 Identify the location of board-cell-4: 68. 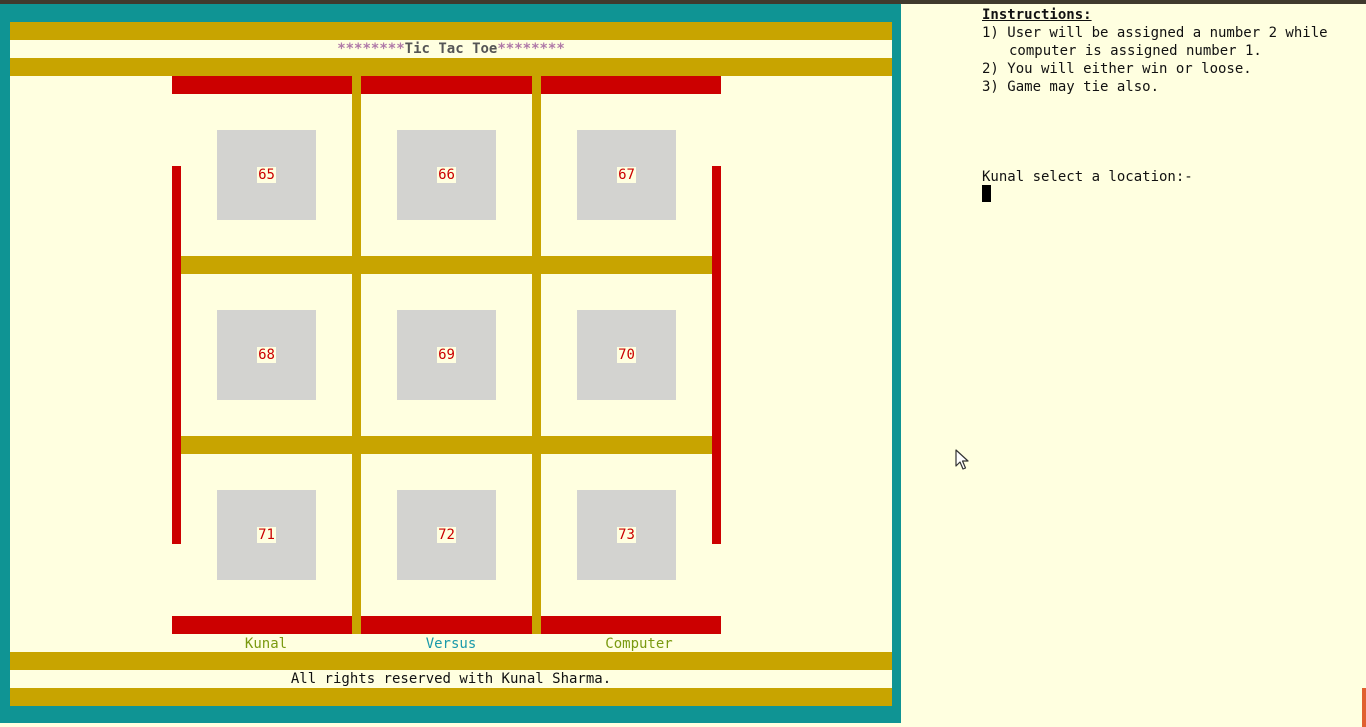
(266, 355).